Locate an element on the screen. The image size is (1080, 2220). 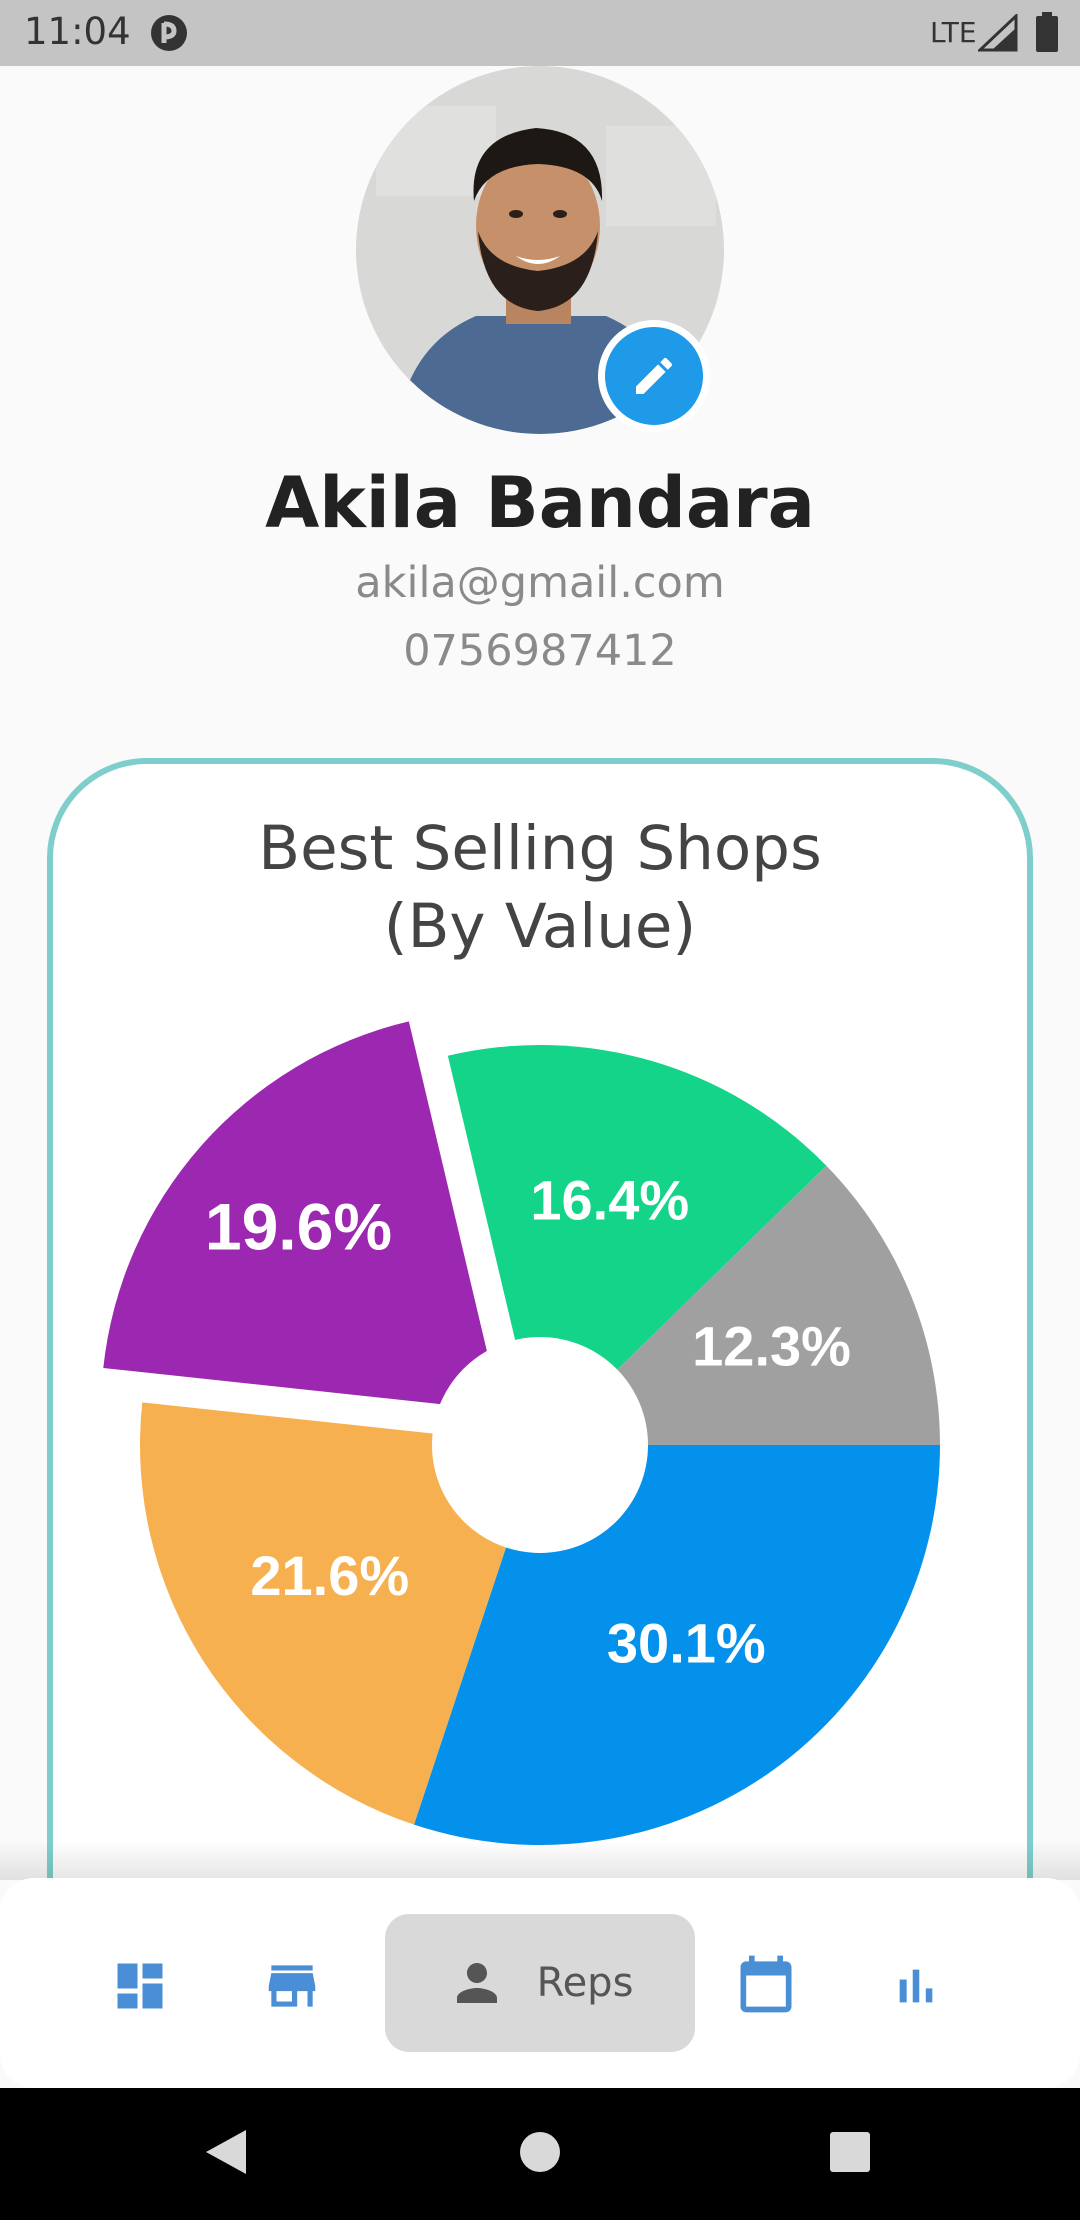
pie-slice-label: 21.6% is located at coordinates (329, 1575).